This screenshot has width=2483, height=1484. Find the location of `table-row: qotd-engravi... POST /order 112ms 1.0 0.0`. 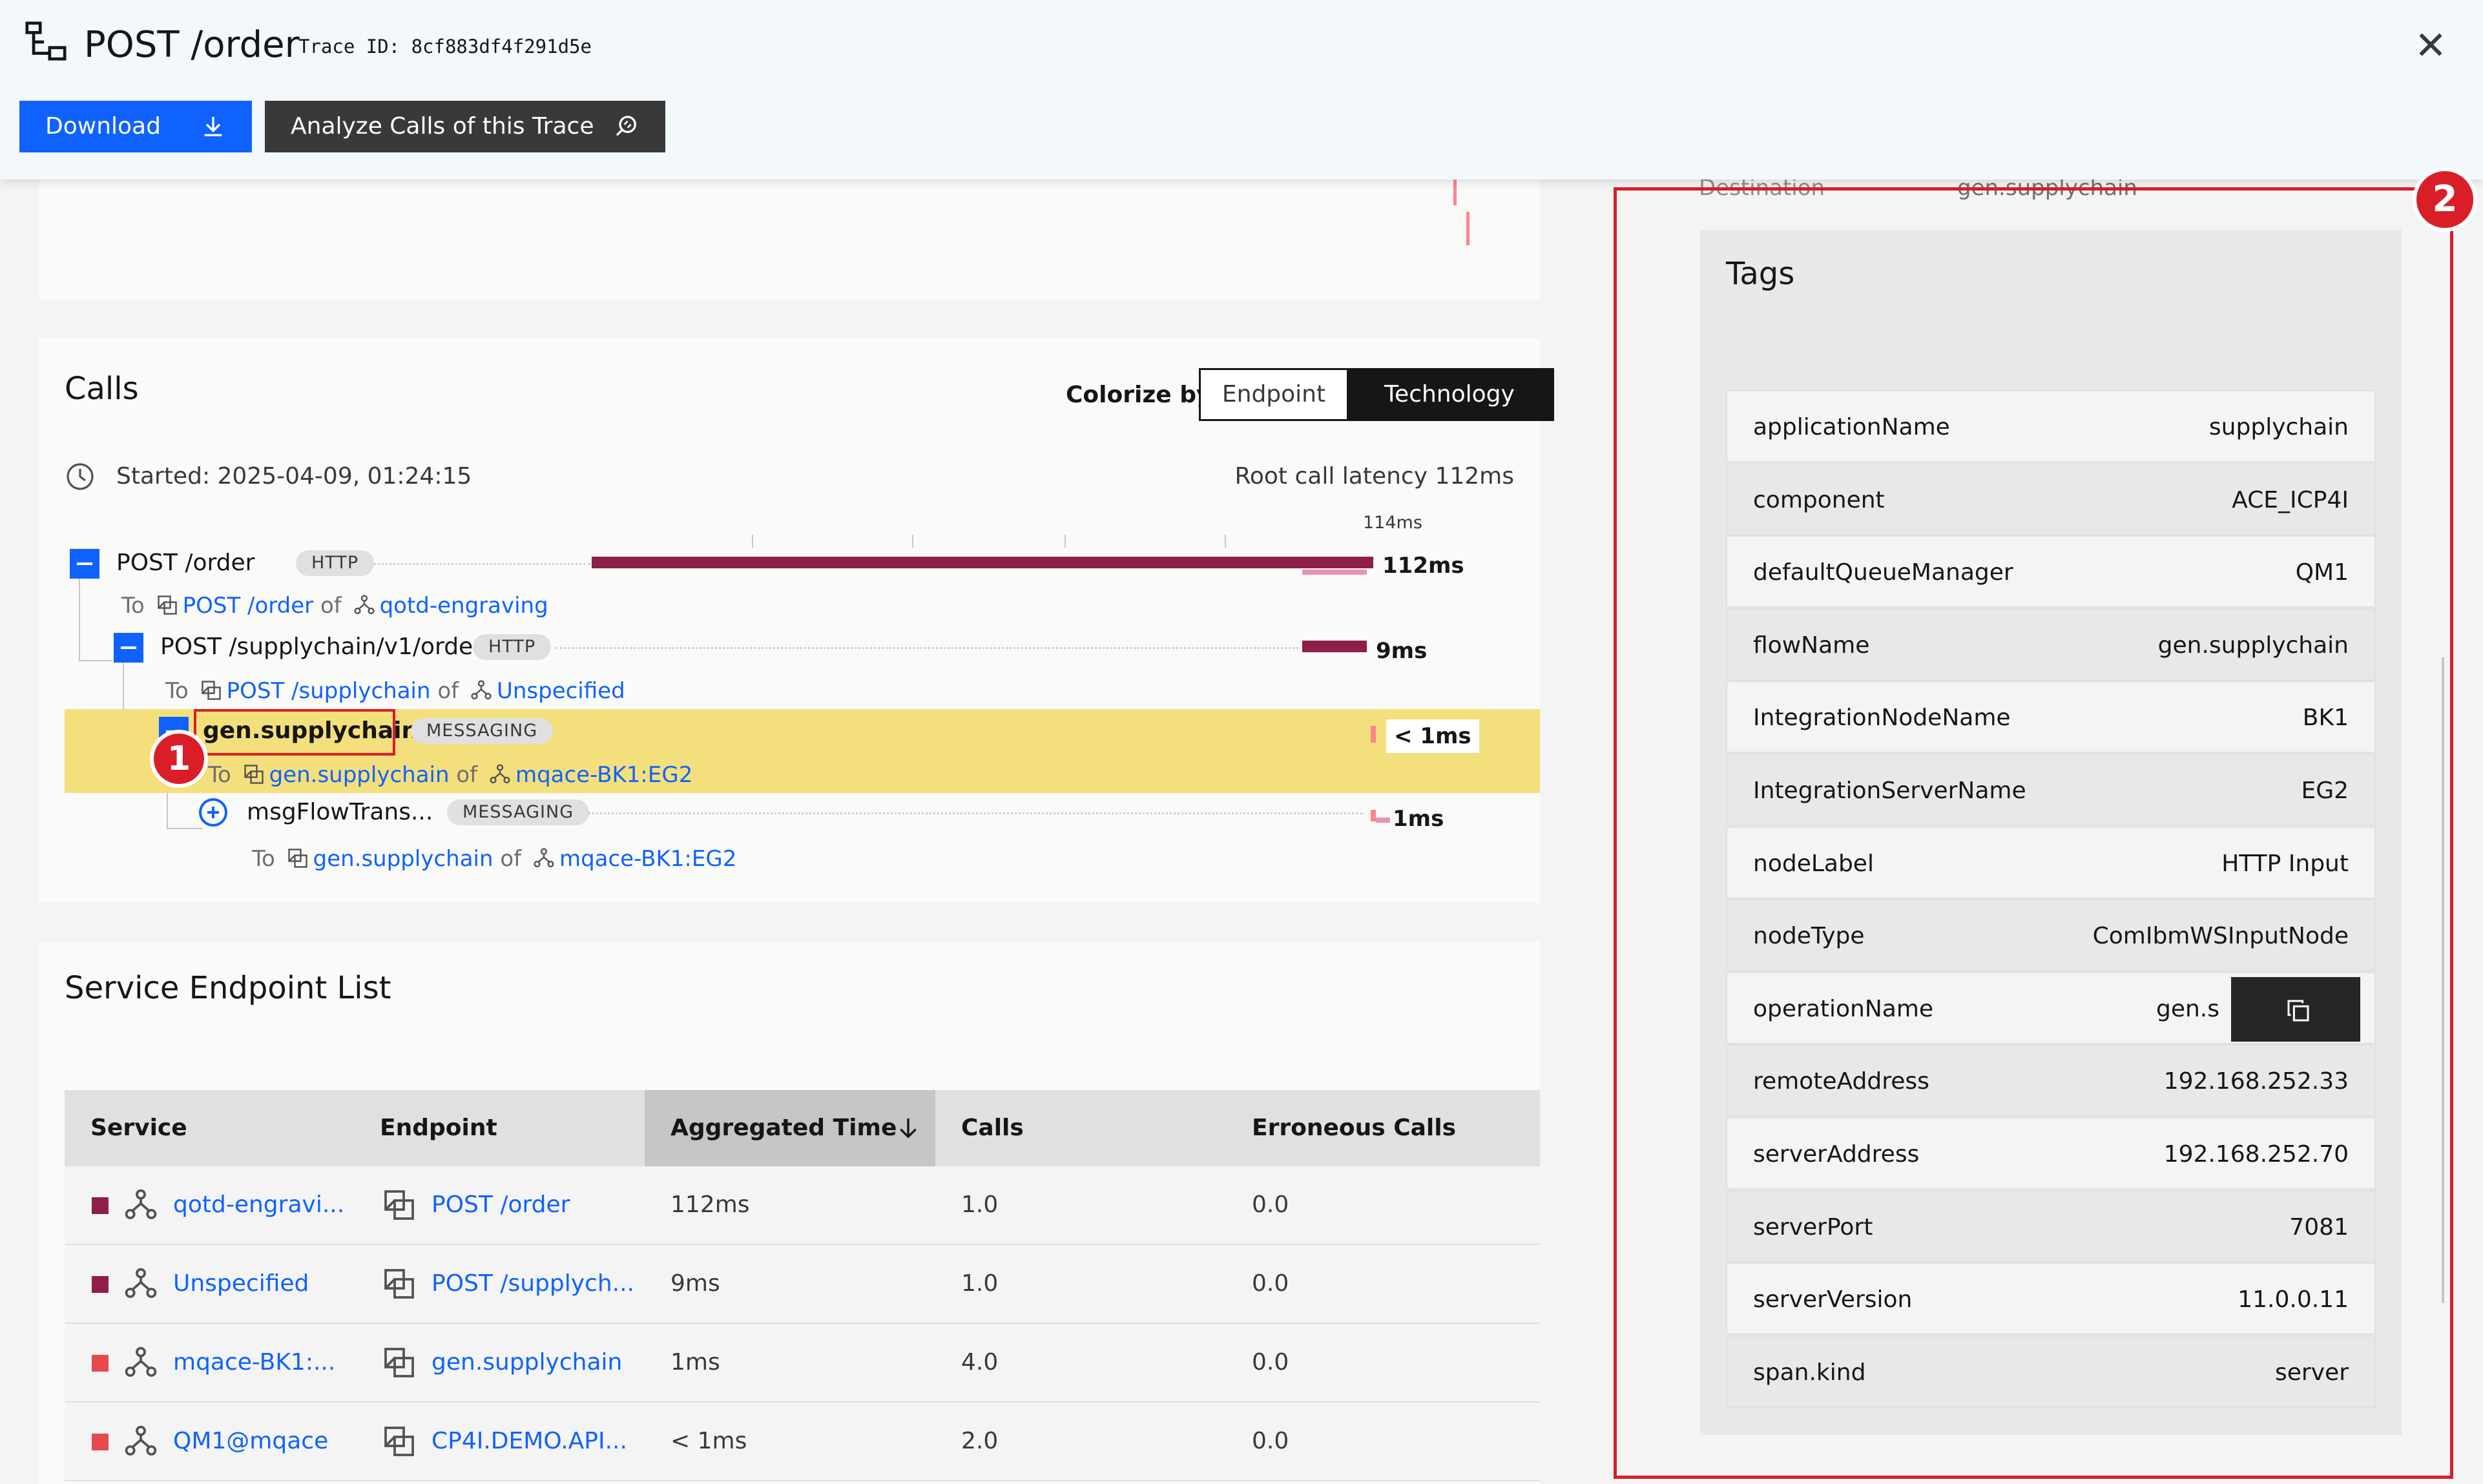

table-row: qotd-engravi... POST /order 112ms 1.0 0.0 is located at coordinates (802, 1205).